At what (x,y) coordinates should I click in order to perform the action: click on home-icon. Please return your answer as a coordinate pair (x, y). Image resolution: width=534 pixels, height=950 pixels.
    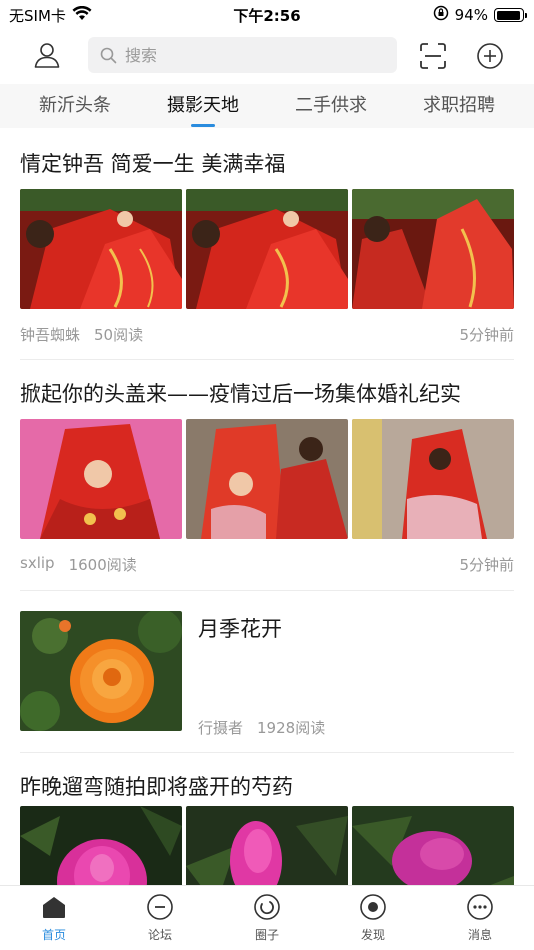
    Looking at the image, I should click on (54, 907).